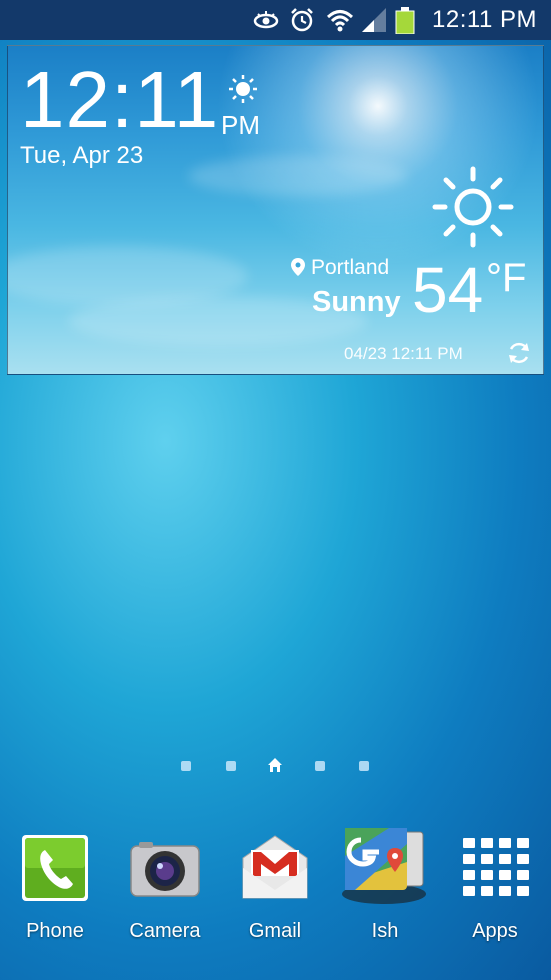 The width and height of the screenshot is (551, 980). I want to click on signal-icon, so click(374, 20).